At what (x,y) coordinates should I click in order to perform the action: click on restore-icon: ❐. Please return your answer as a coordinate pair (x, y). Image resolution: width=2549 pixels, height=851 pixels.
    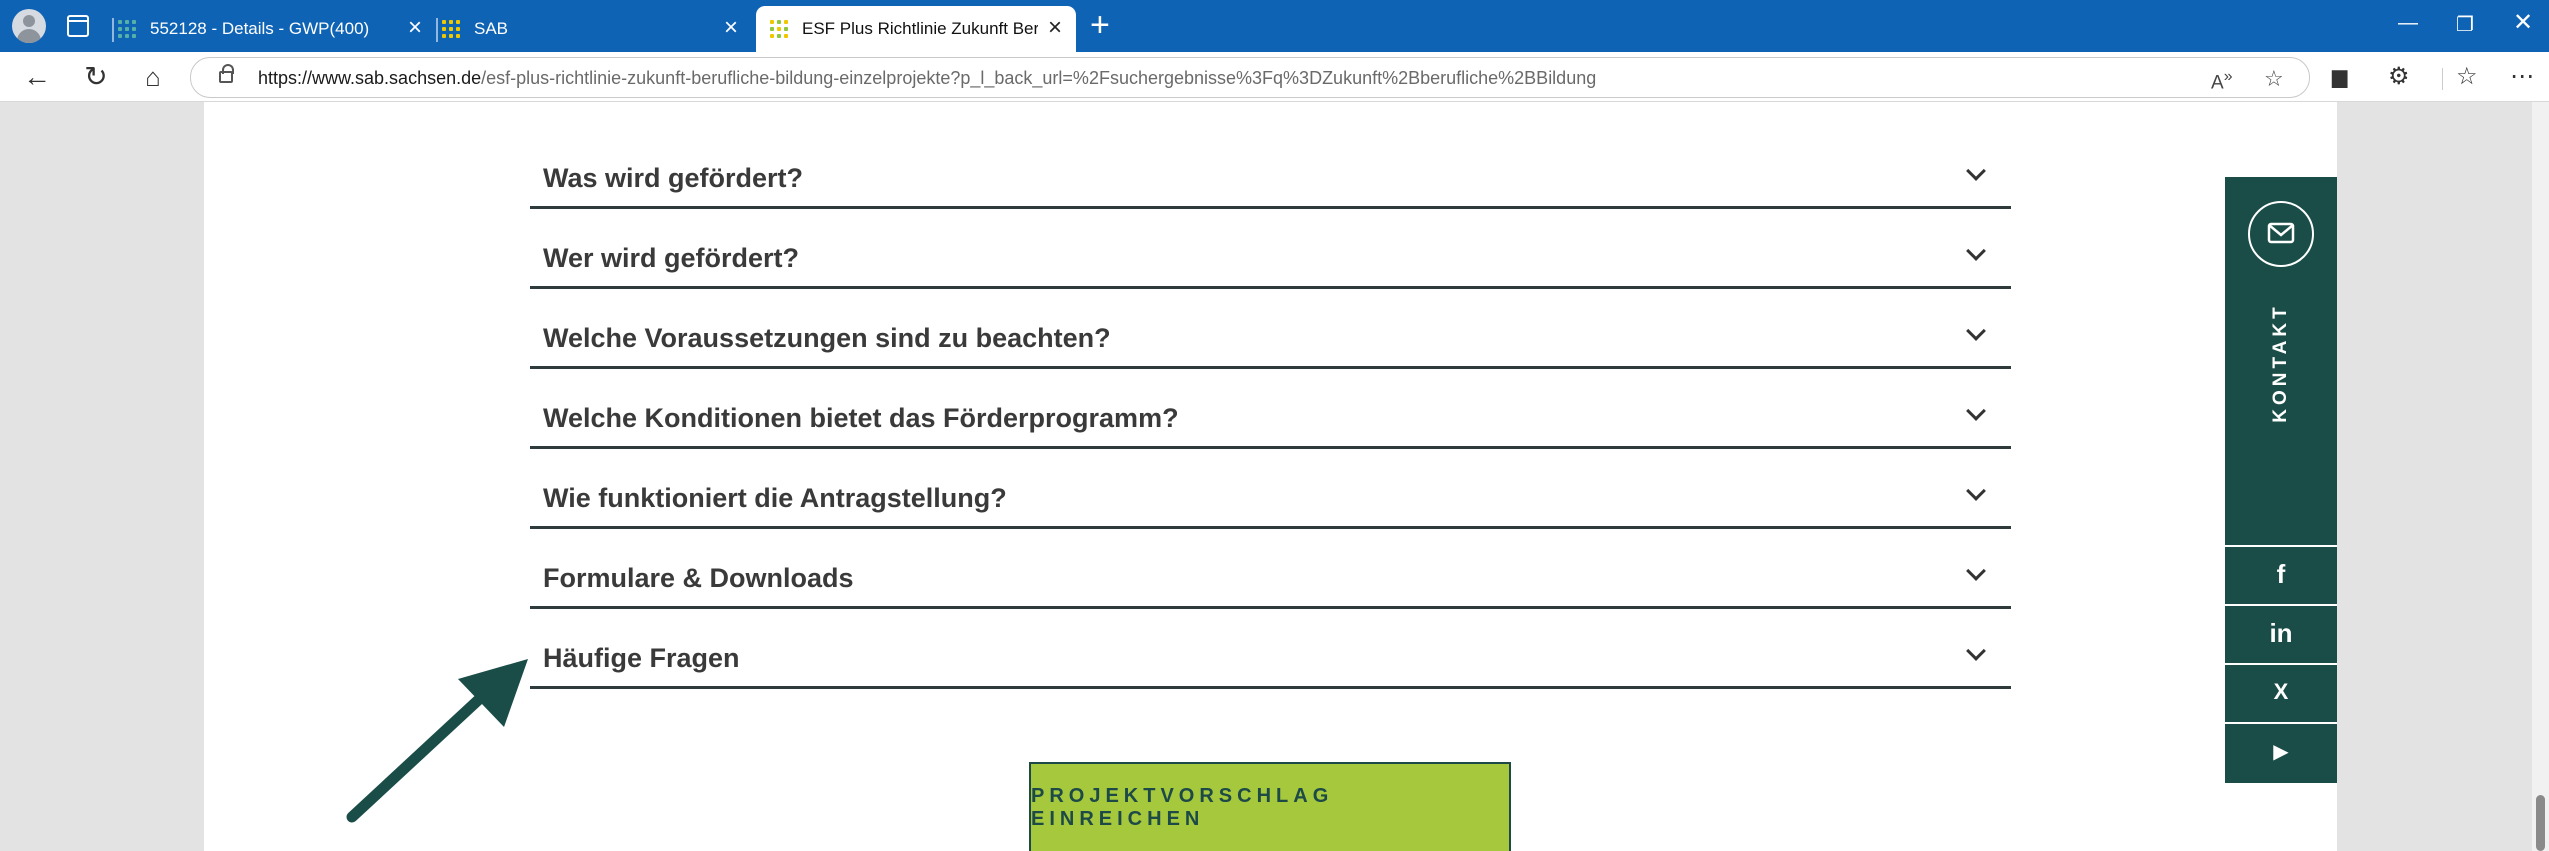
    Looking at the image, I should click on (2465, 24).